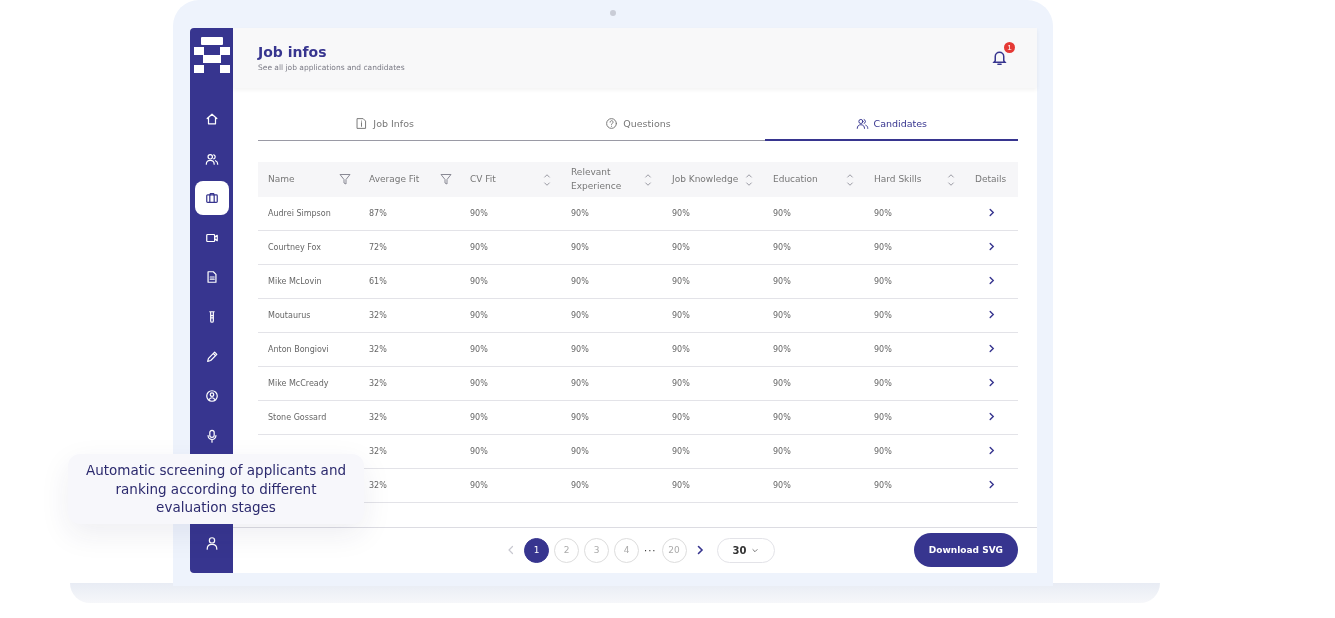  What do you see at coordinates (638, 124) in the screenshot?
I see `tab: Questions` at bounding box center [638, 124].